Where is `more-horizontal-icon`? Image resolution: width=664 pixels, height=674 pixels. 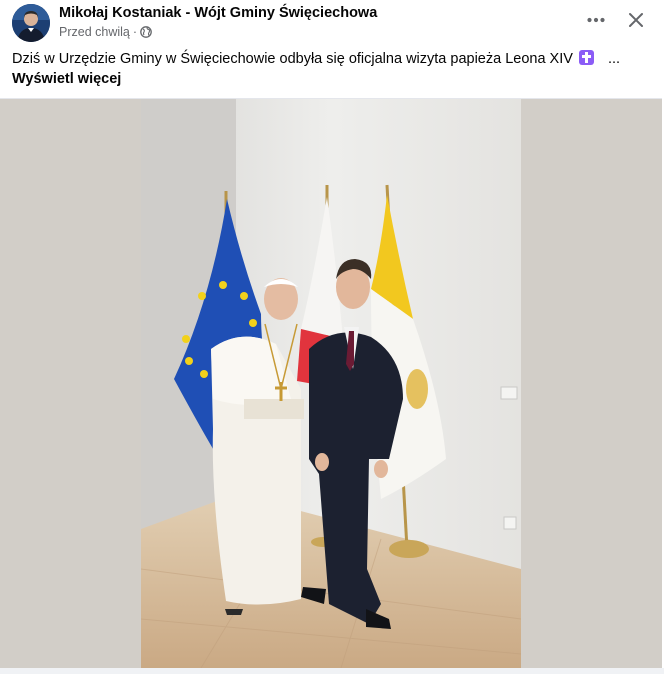 more-horizontal-icon is located at coordinates (596, 20).